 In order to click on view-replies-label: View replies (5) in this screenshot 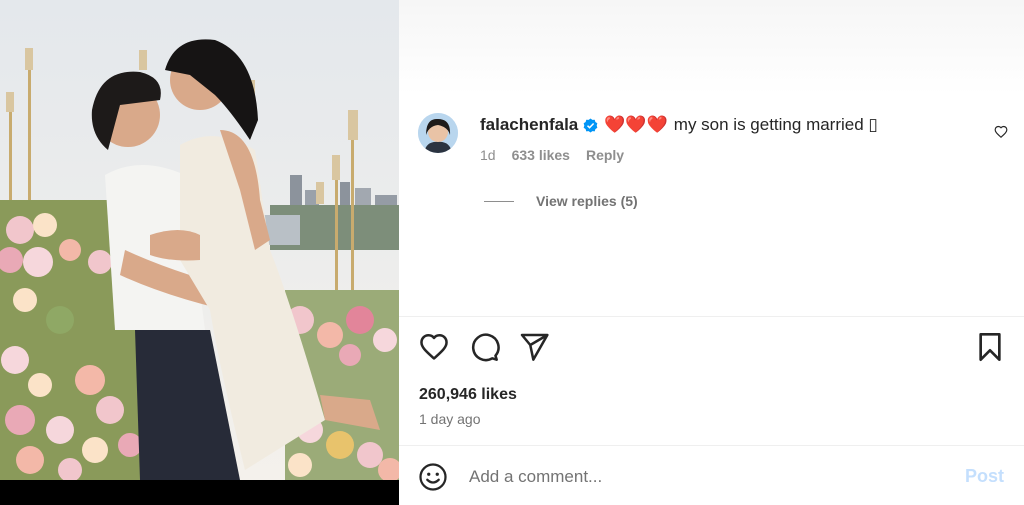, I will do `click(587, 201)`.